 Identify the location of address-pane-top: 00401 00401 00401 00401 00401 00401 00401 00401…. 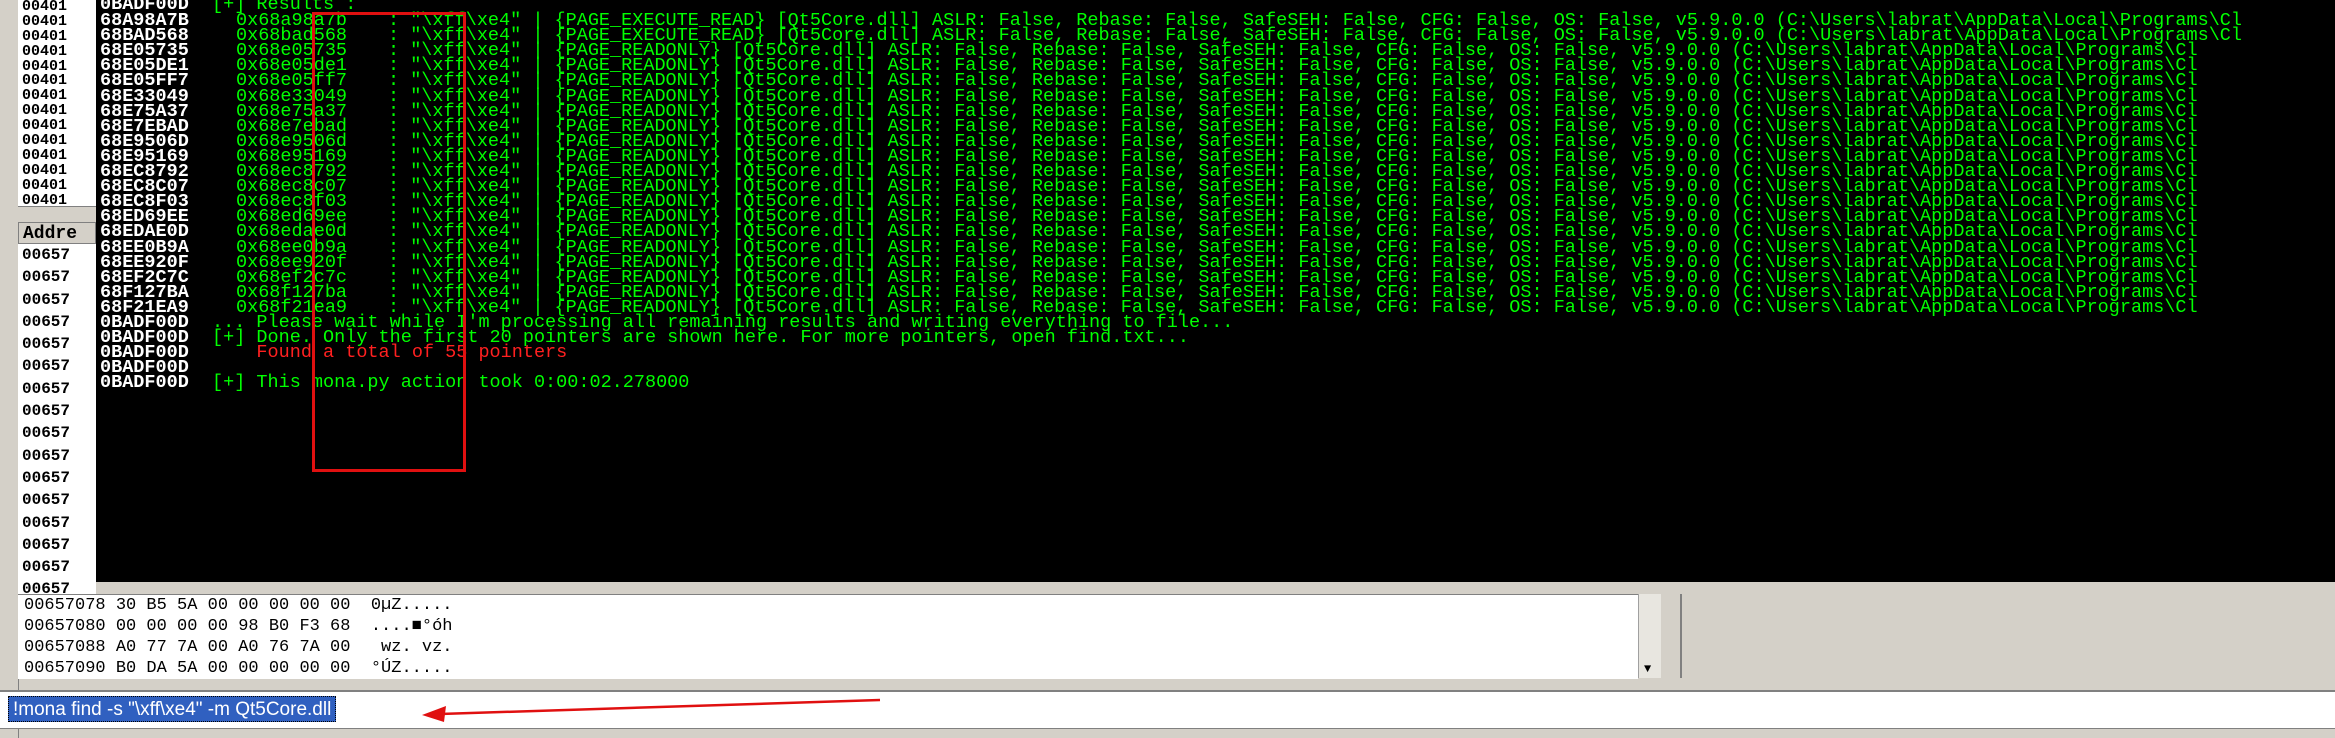
(57, 103).